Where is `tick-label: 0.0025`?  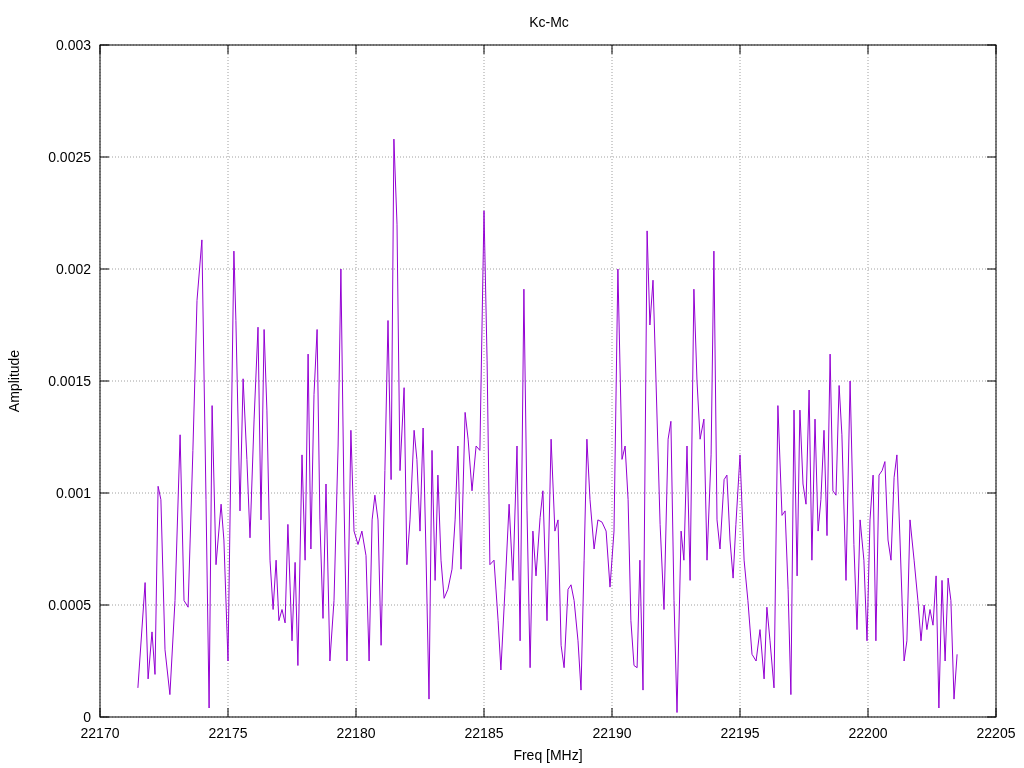 tick-label: 0.0025 is located at coordinates (69, 157).